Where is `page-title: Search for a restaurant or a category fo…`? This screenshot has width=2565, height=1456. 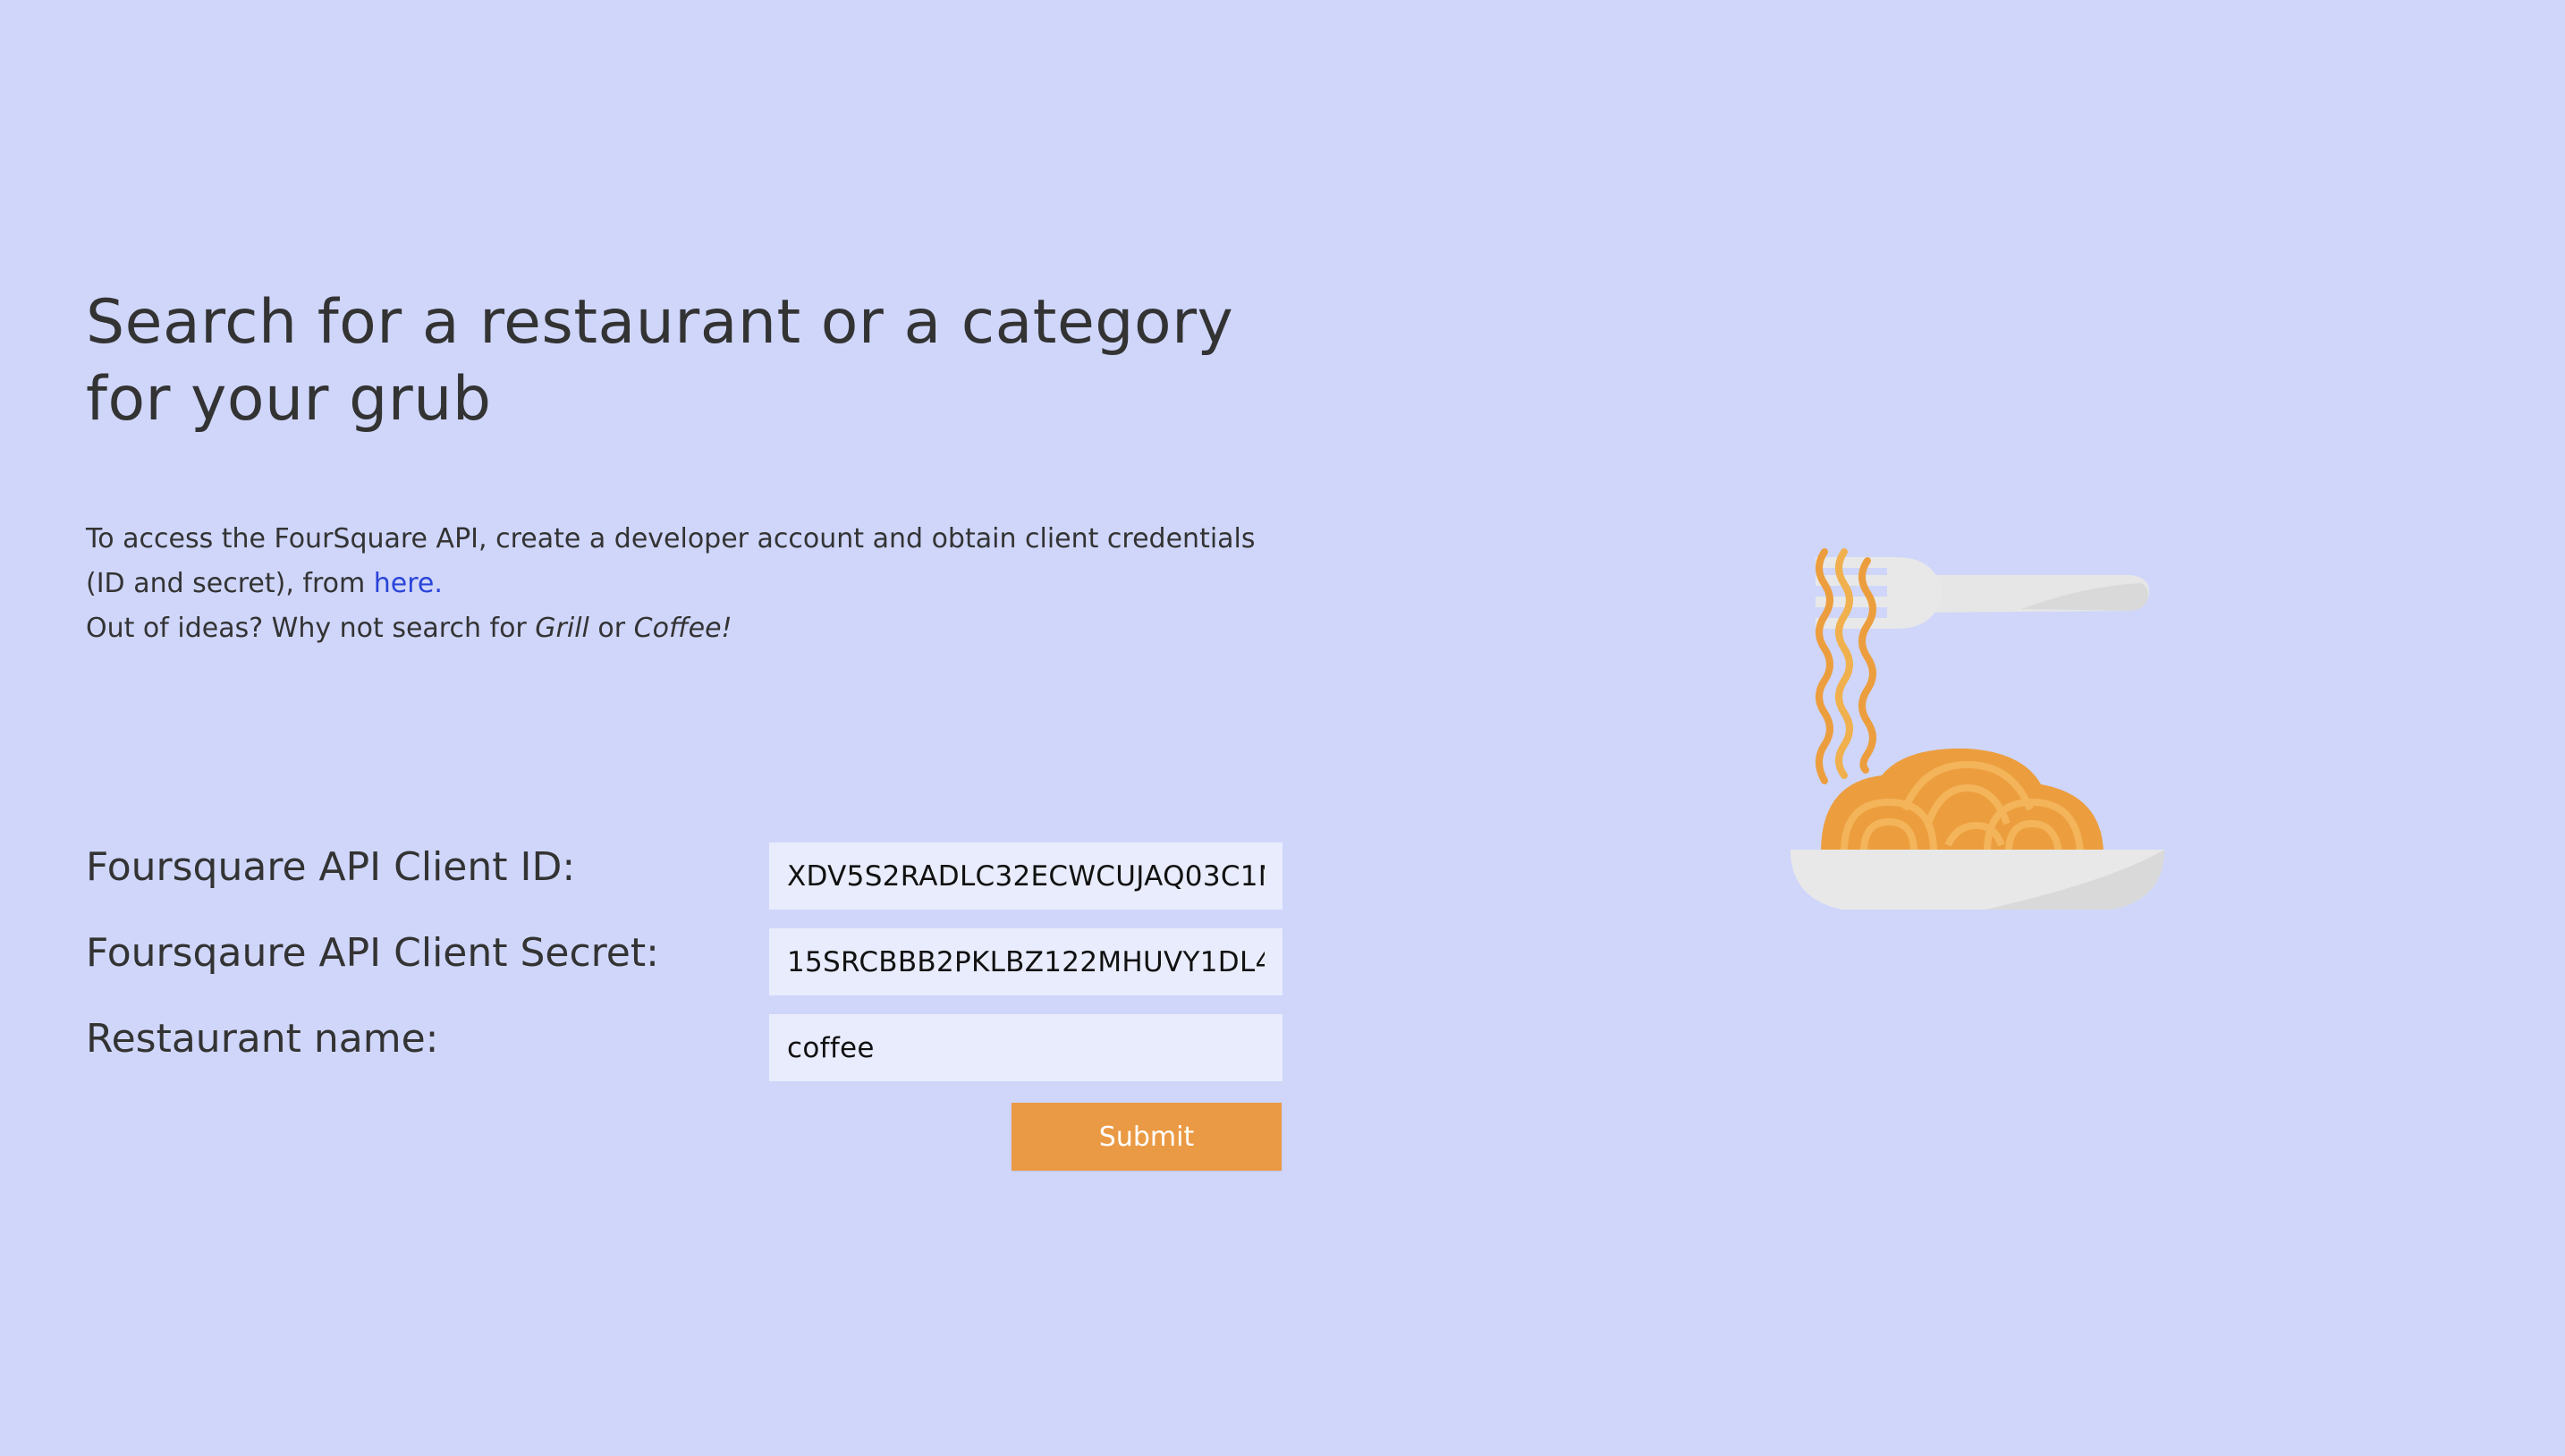 page-title: Search for a restaurant or a category fo… is located at coordinates (660, 361).